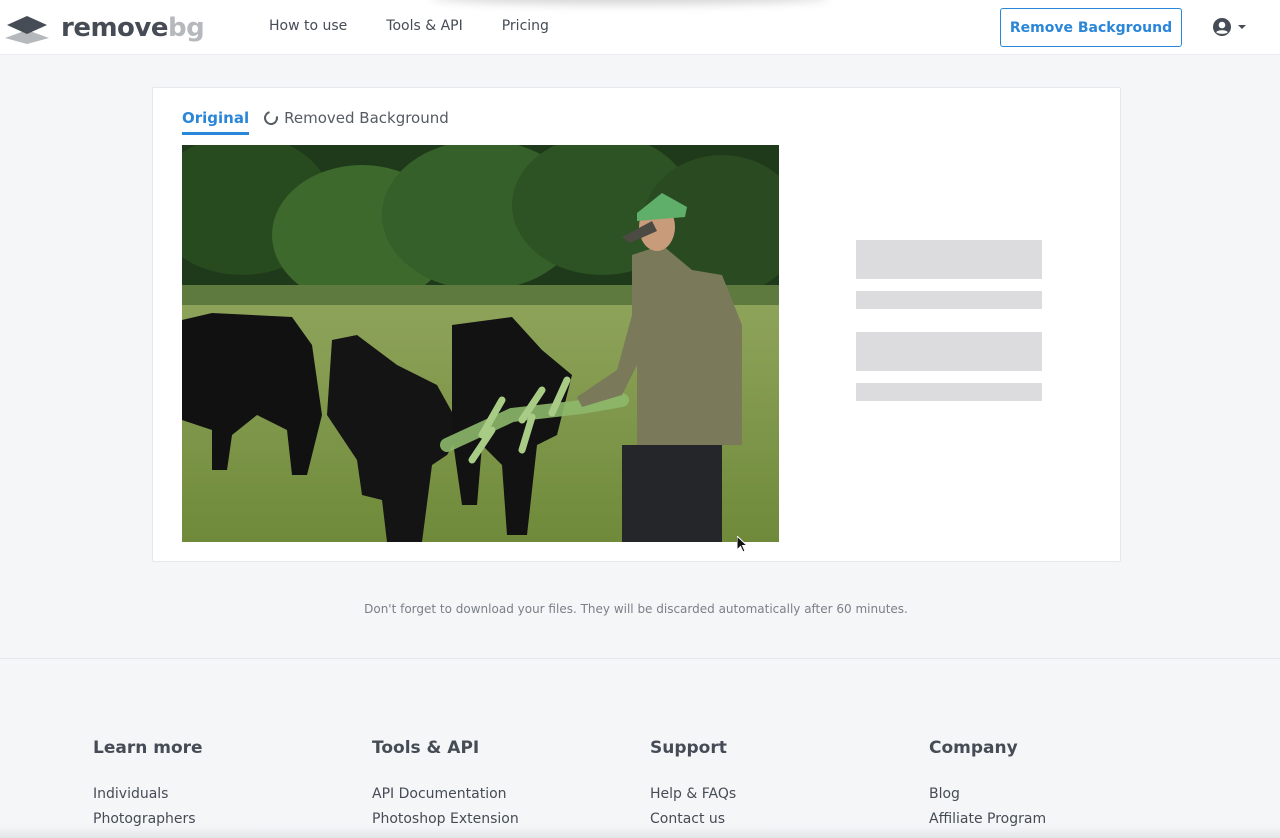  I want to click on mouse-cursor-icon, so click(743, 544).